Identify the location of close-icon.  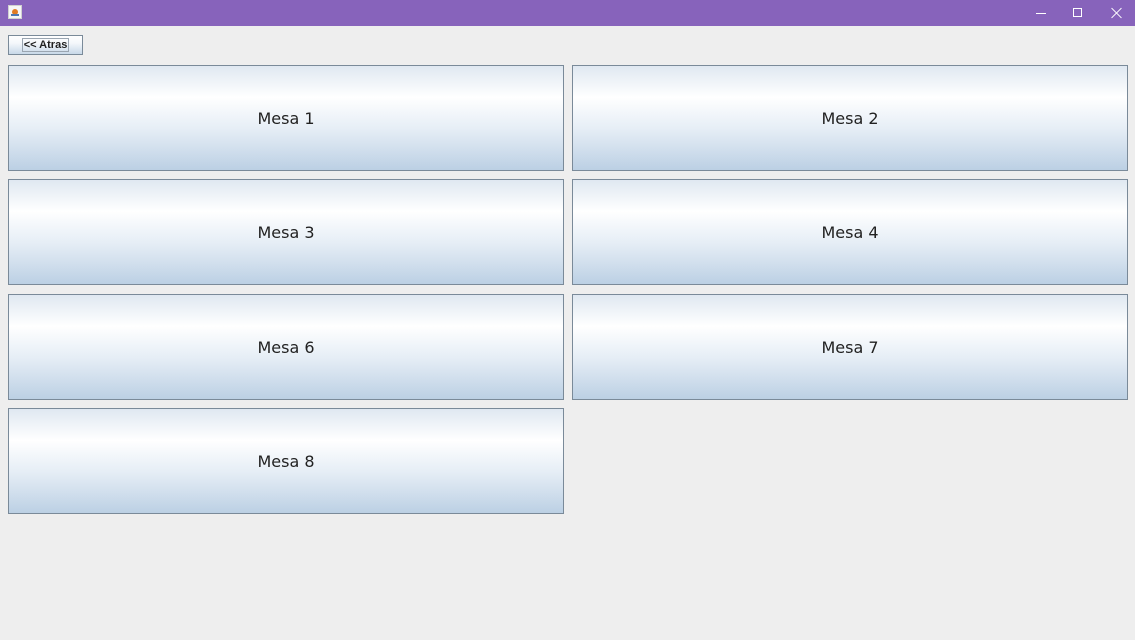
(1117, 13).